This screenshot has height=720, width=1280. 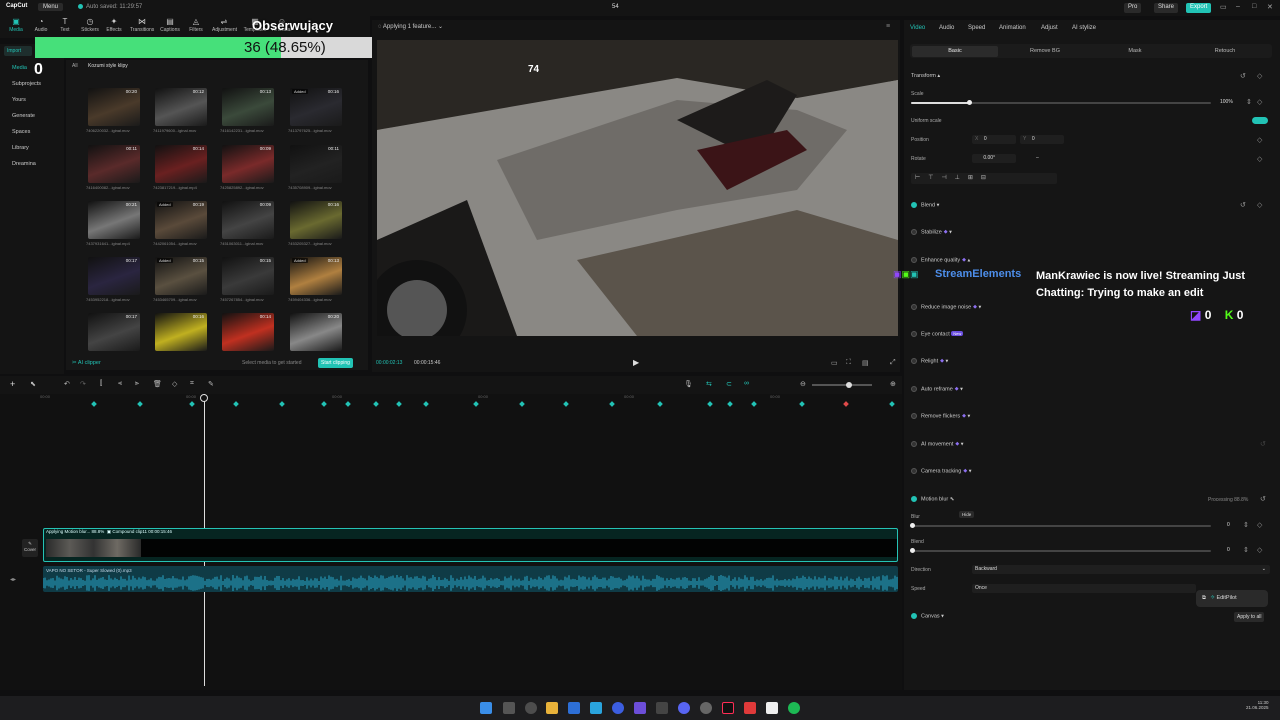 I want to click on auto-reframe-toggle, so click(x=914, y=389).